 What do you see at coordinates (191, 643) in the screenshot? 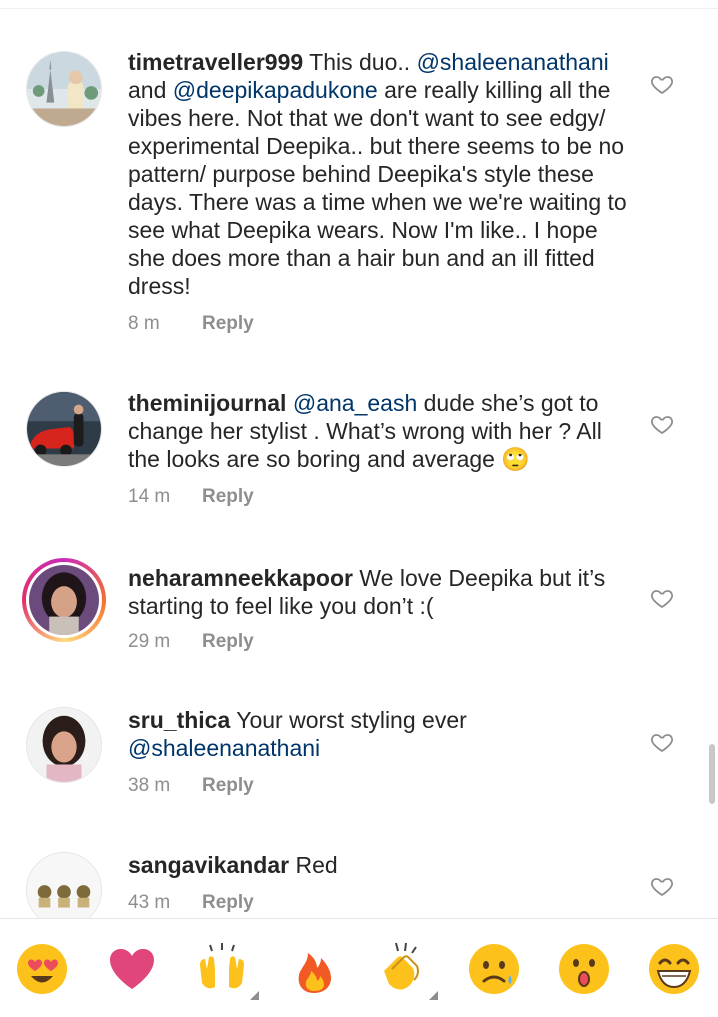
I see `comment-meta: 29 m Reply` at bounding box center [191, 643].